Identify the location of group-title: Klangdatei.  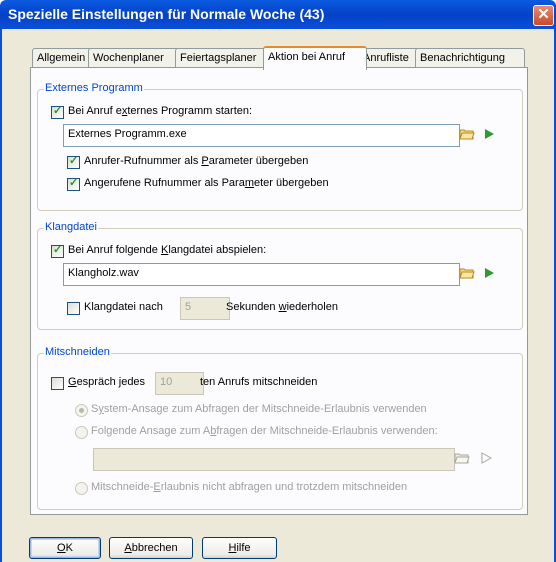
(71, 227).